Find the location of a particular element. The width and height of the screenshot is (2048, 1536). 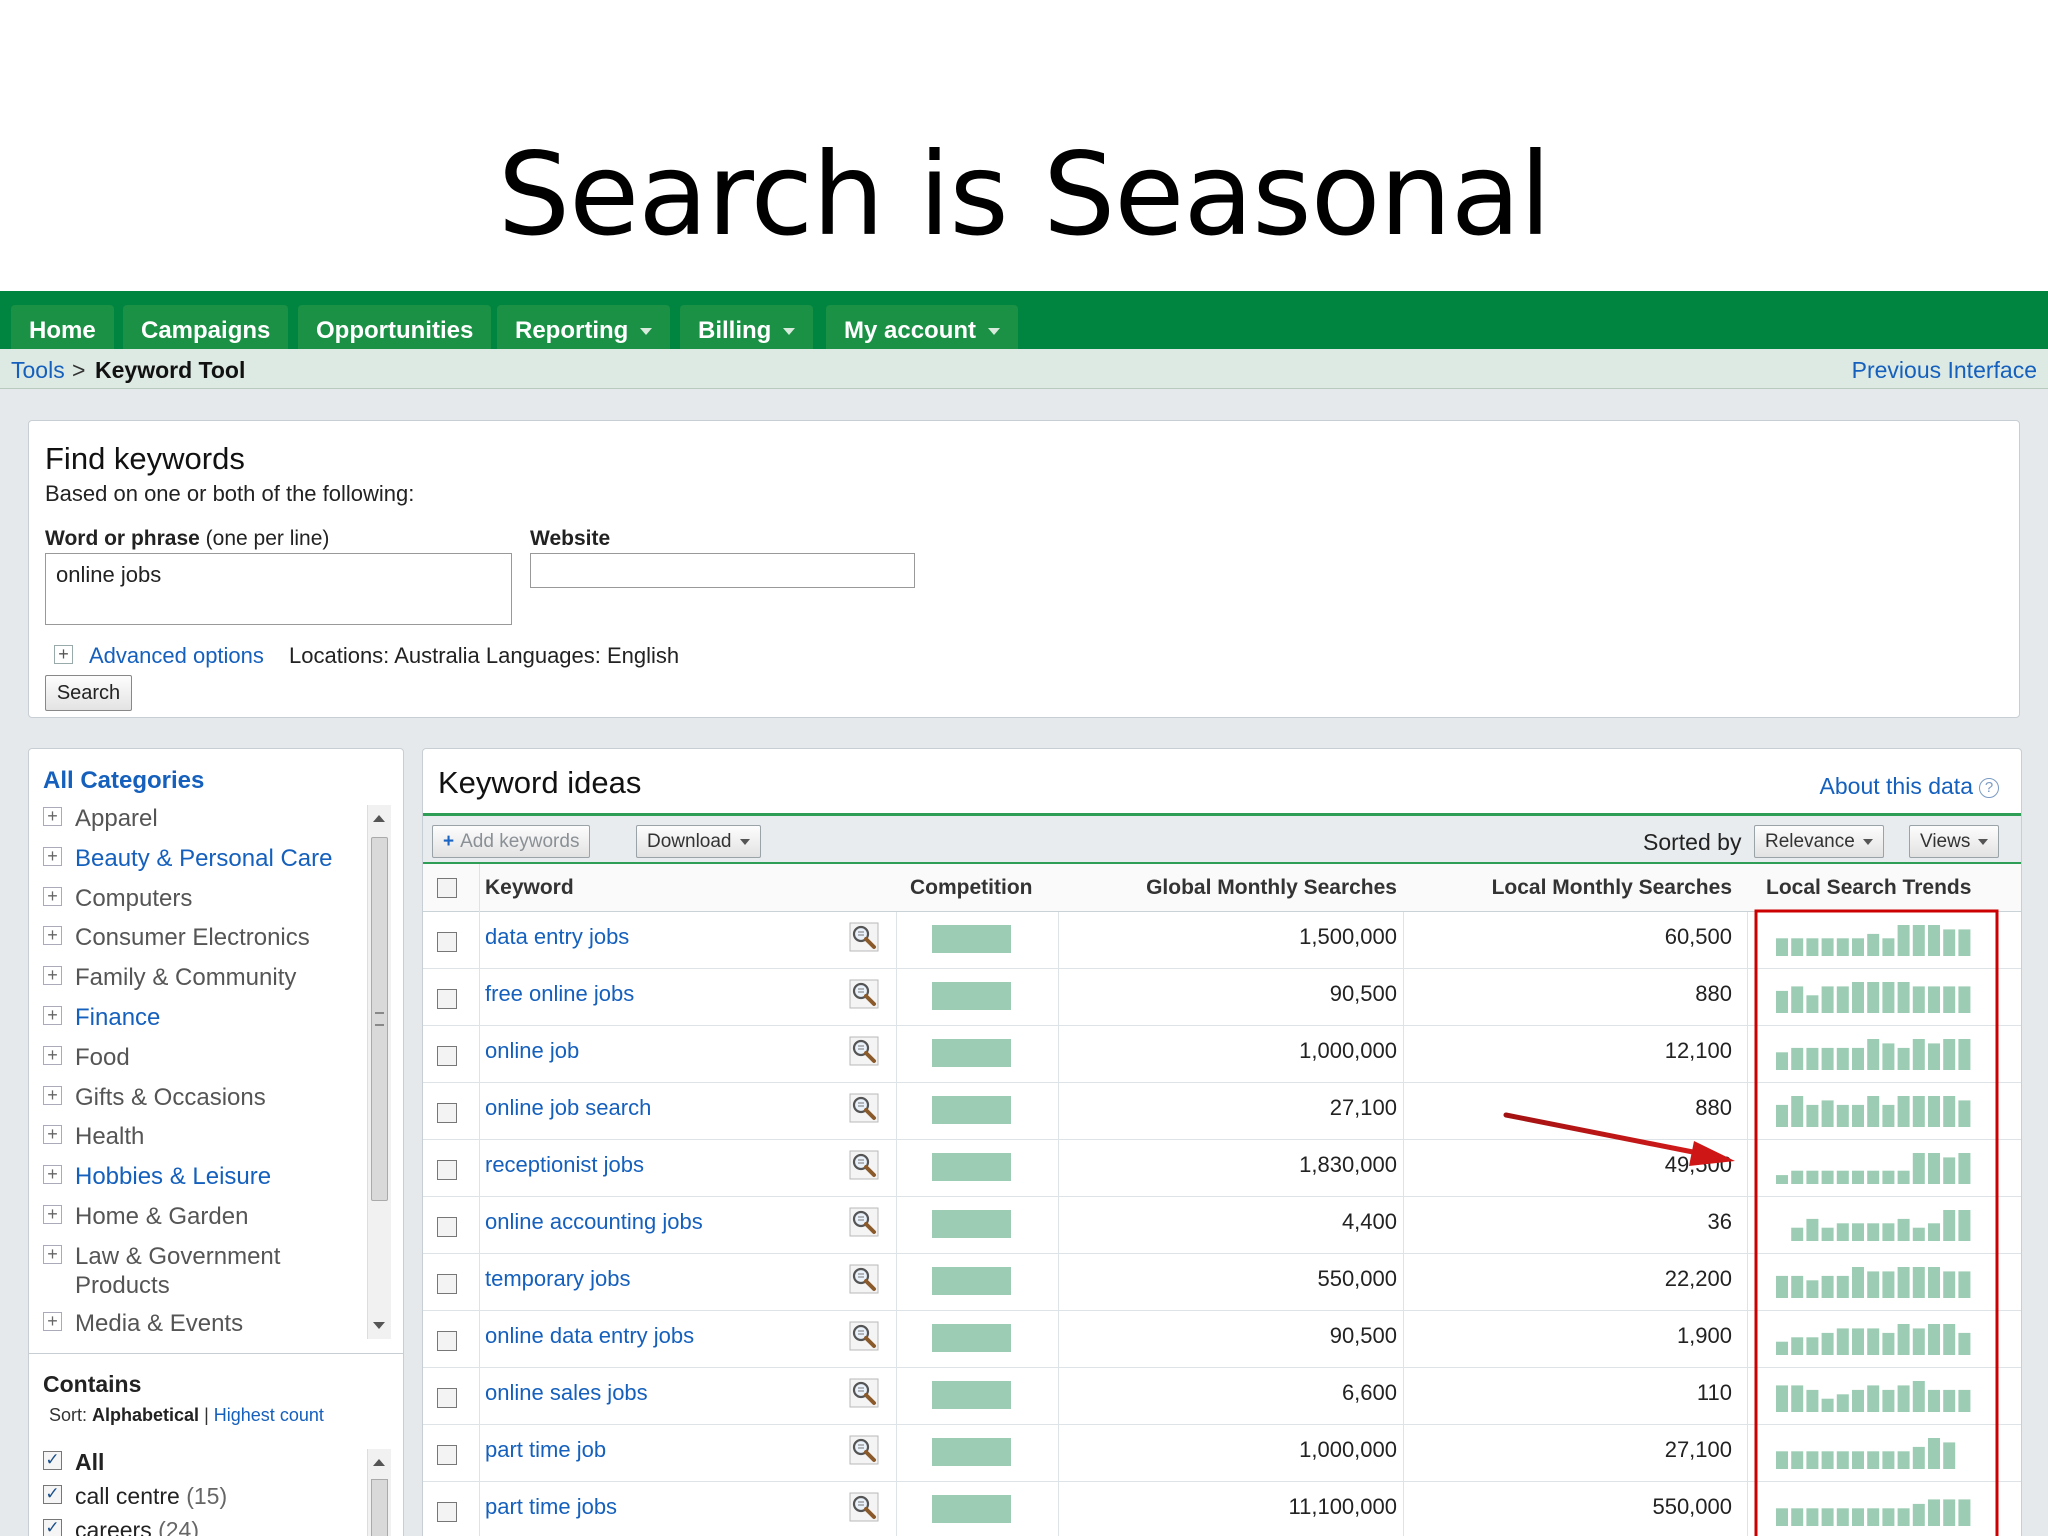

keyword-link: part time job is located at coordinates (545, 1450).